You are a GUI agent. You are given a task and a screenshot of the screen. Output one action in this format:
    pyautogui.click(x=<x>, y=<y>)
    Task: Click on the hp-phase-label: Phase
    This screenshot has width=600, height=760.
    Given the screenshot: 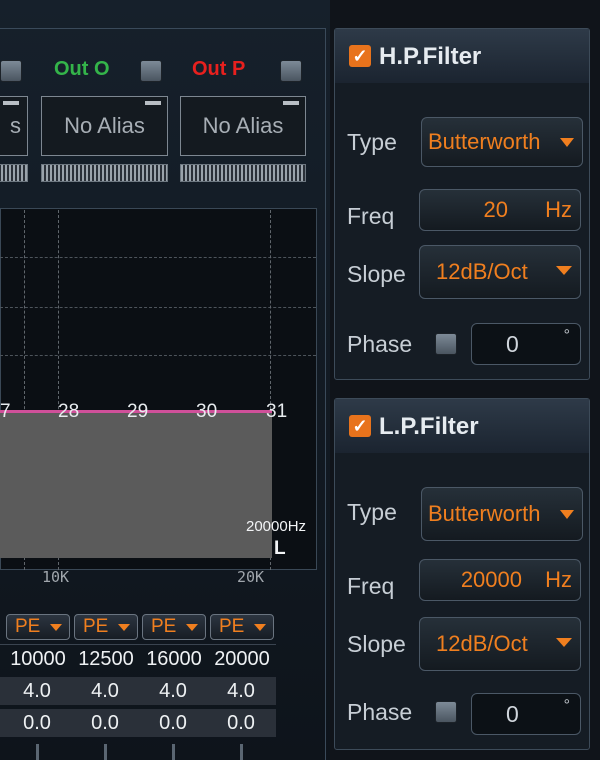 What is the action you would take?
    pyautogui.click(x=380, y=344)
    